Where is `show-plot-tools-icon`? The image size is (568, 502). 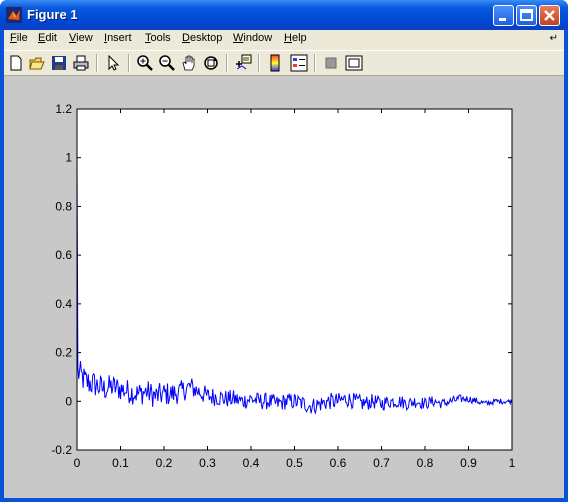
show-plot-tools-icon is located at coordinates (354, 63).